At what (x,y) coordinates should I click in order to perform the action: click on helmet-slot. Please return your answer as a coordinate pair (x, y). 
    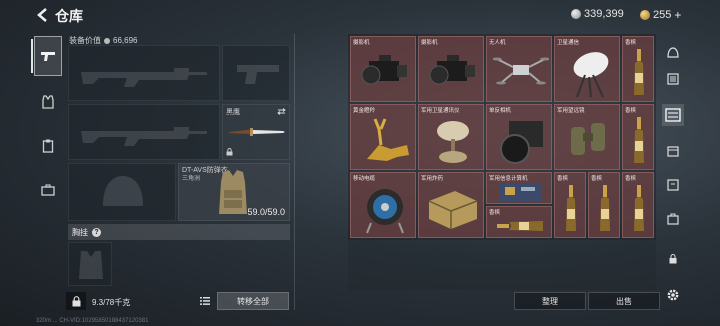
    Looking at the image, I should click on (122, 192).